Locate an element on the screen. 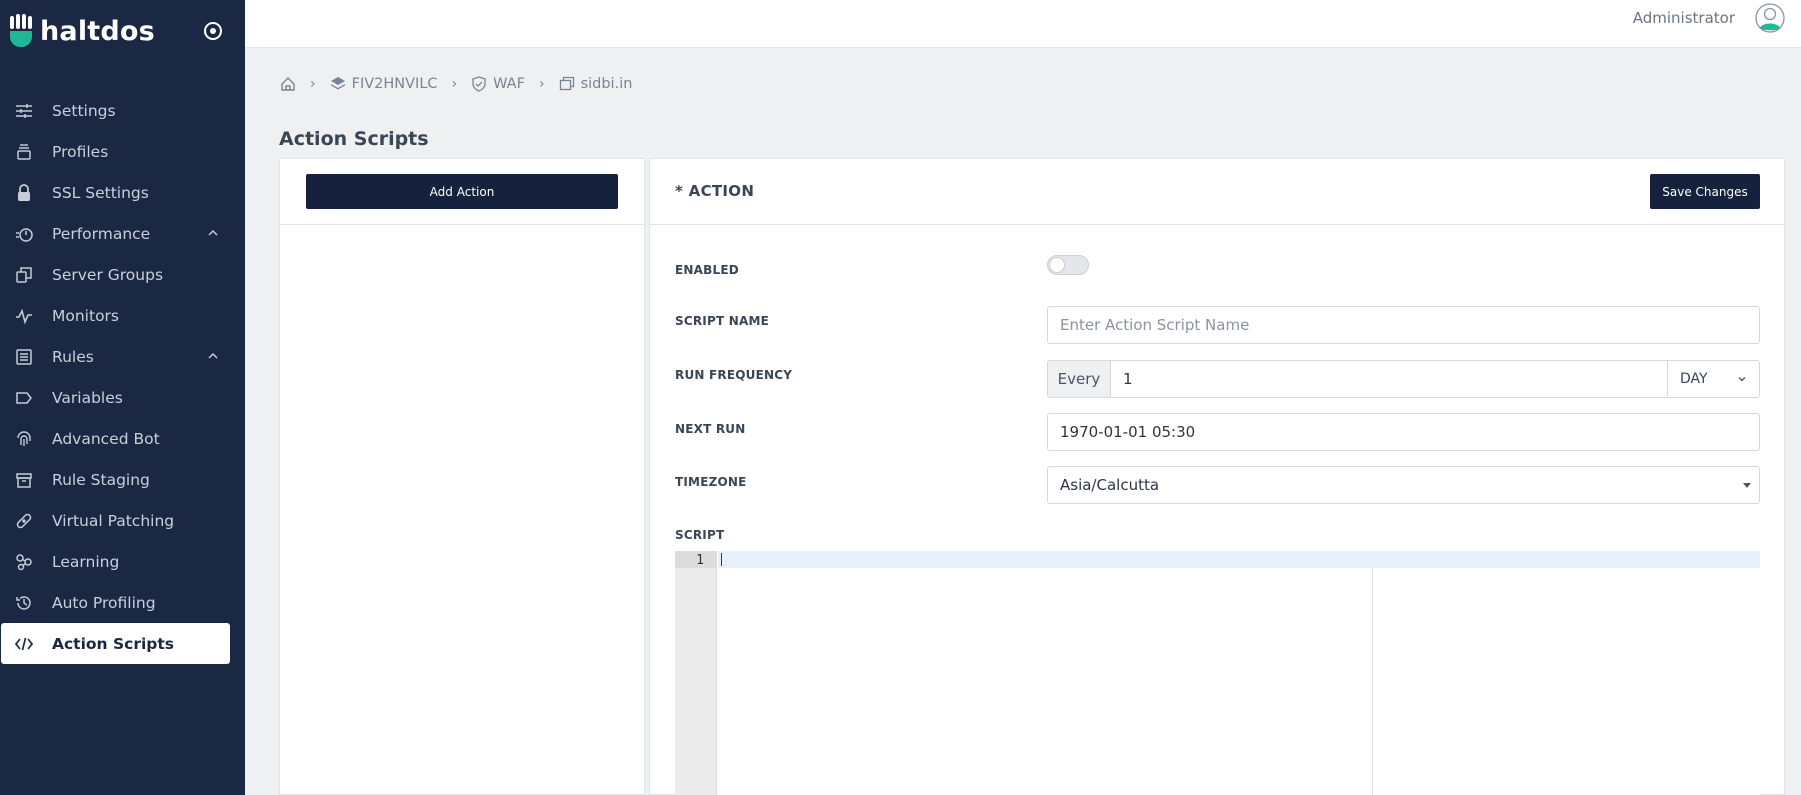 The height and width of the screenshot is (795, 1801). brand-logo: haltdos is located at coordinates (81, 31).